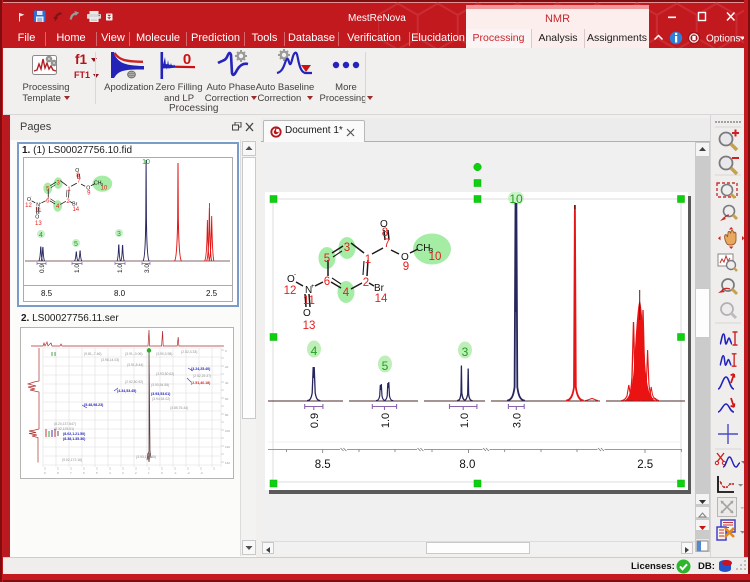 This screenshot has width=750, height=582. Describe the element at coordinates (188, 473) in the screenshot. I see `svg-text: -2` at that location.